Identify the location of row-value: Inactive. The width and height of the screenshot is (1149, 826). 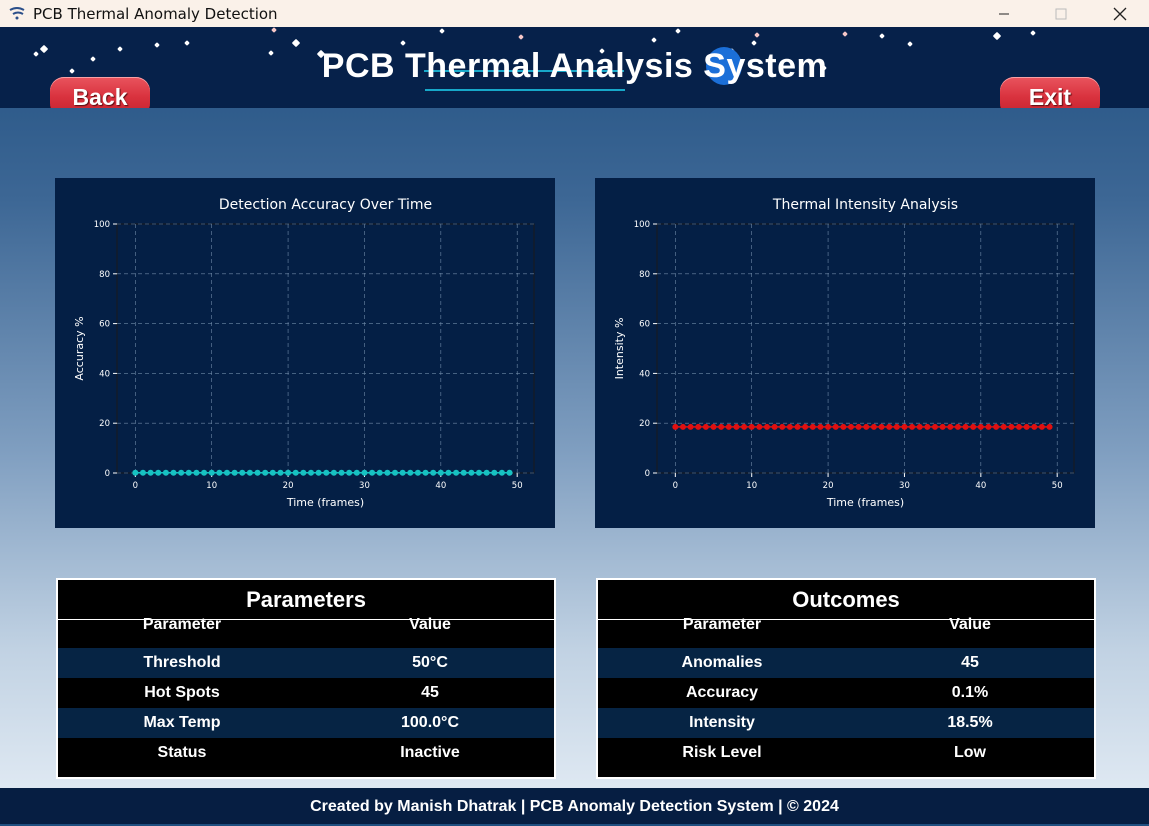
(430, 752).